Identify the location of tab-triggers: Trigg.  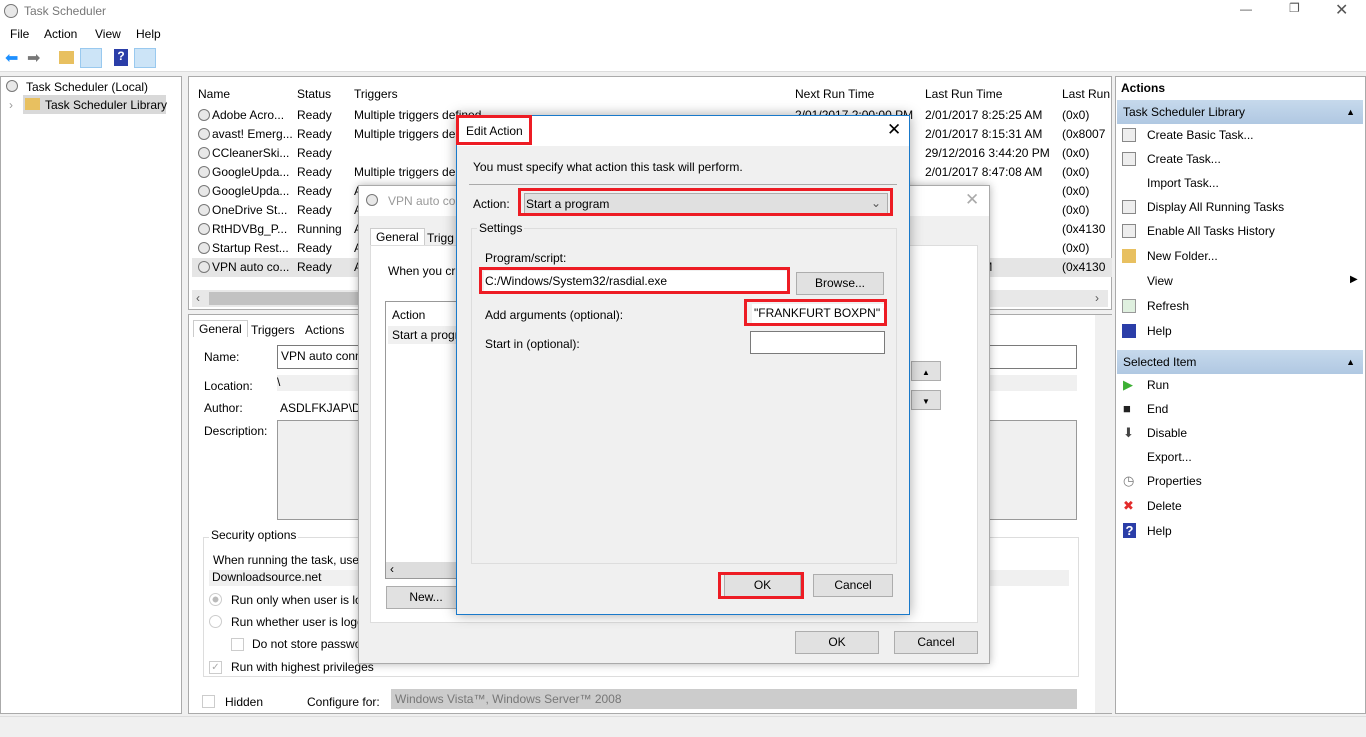
(440, 238).